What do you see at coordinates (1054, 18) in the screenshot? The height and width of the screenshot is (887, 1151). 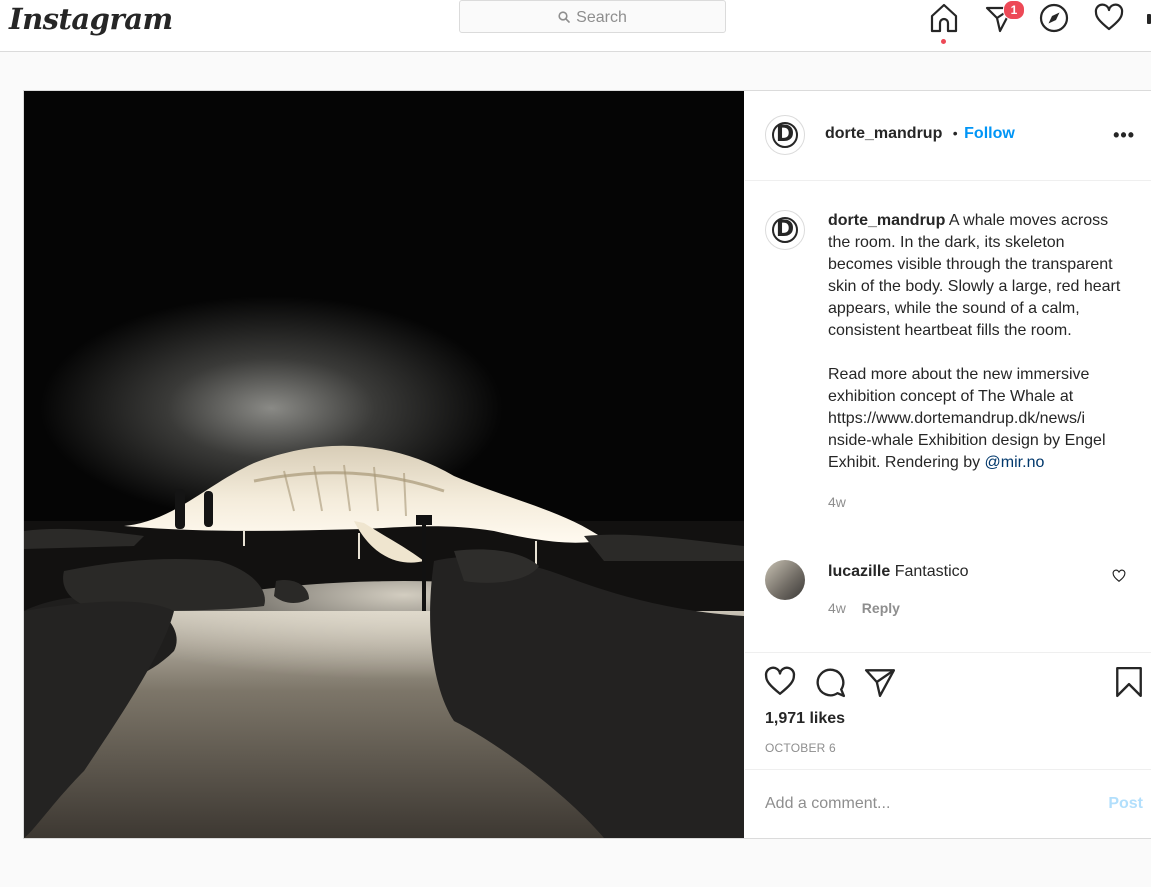 I see `explore-compass-icon` at bounding box center [1054, 18].